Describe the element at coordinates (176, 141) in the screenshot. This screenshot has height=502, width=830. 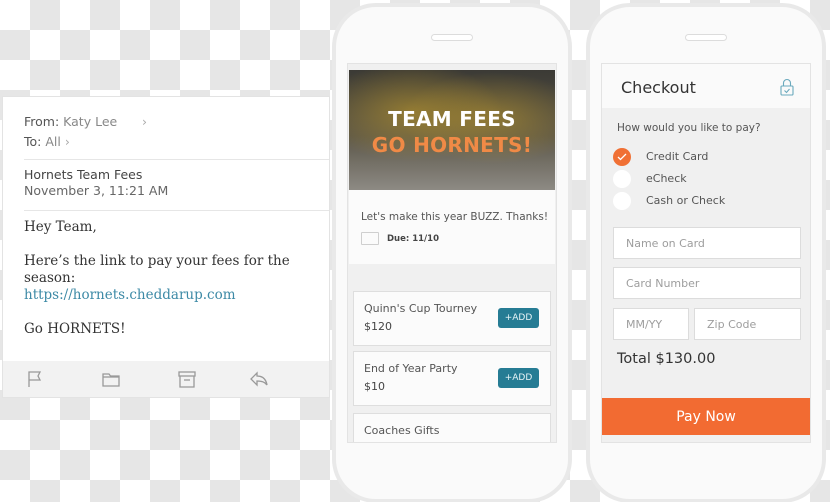
I see `email-to: To: All ›` at that location.